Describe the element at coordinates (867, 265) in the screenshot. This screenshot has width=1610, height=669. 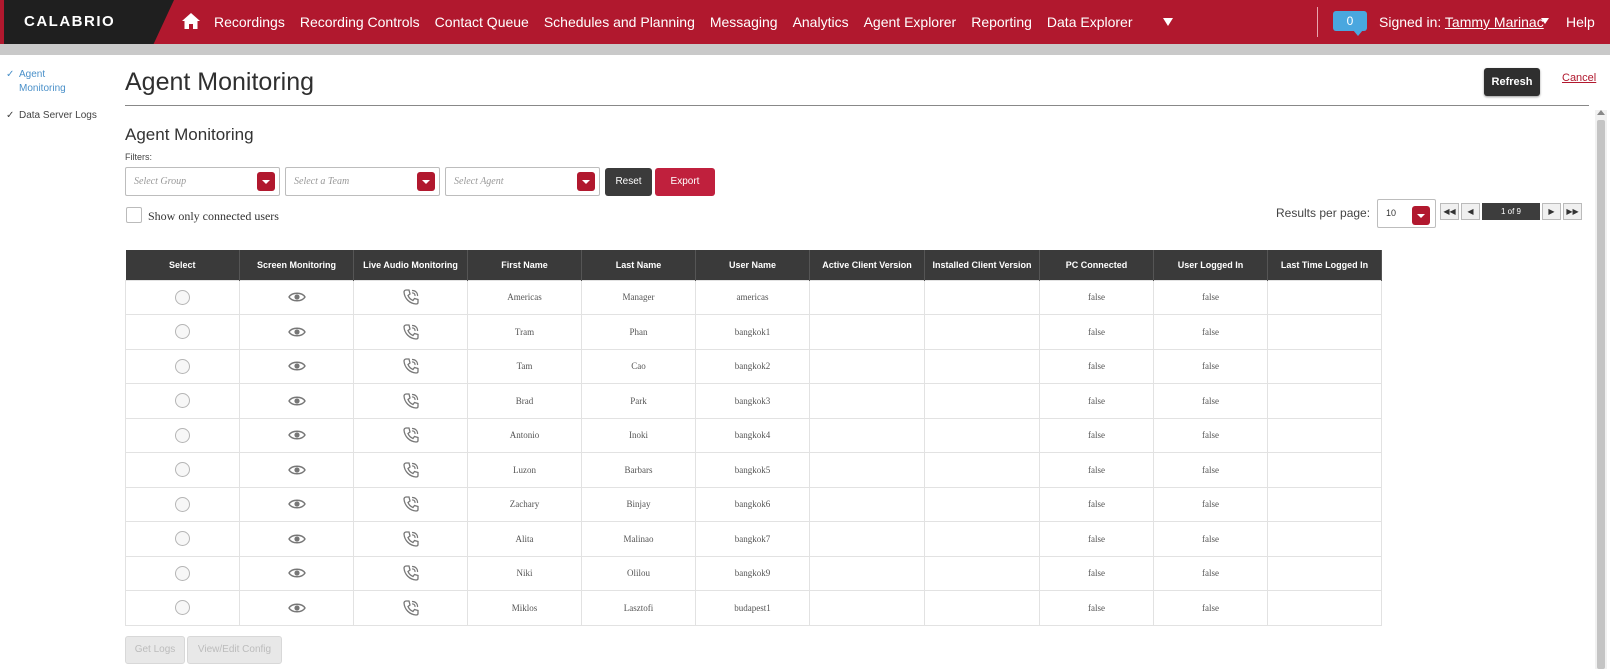
I see `column-header: Active Client Version` at that location.